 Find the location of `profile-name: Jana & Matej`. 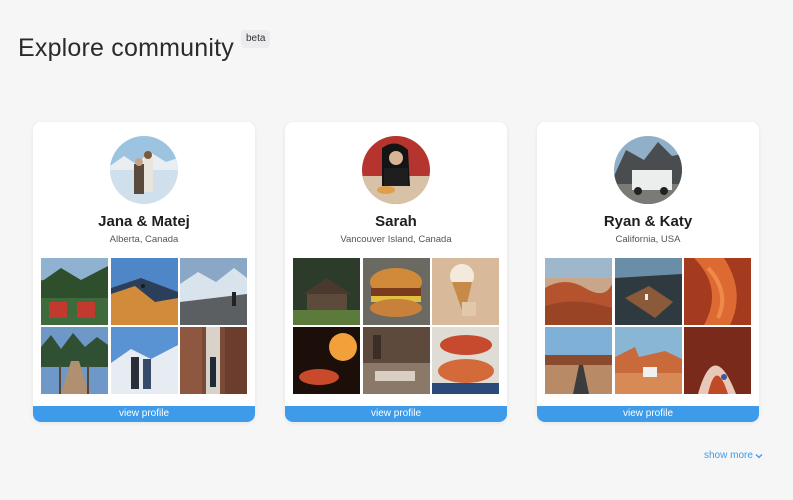

profile-name: Jana & Matej is located at coordinates (144, 221).